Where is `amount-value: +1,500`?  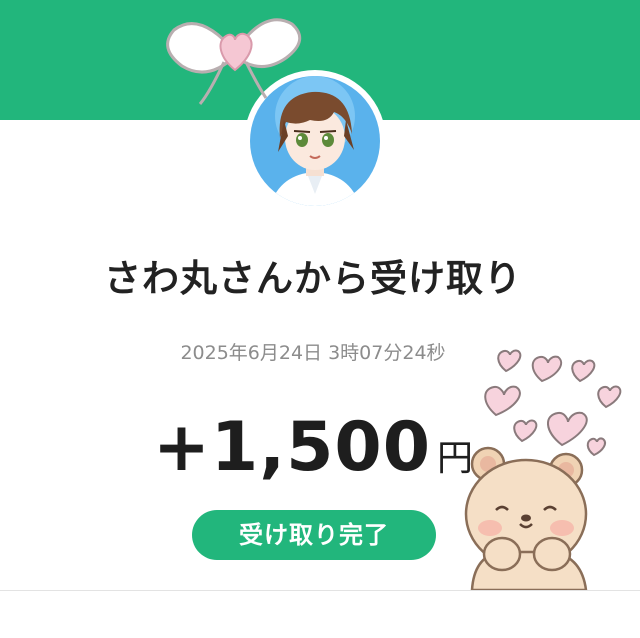
amount-value: +1,500 is located at coordinates (292, 447).